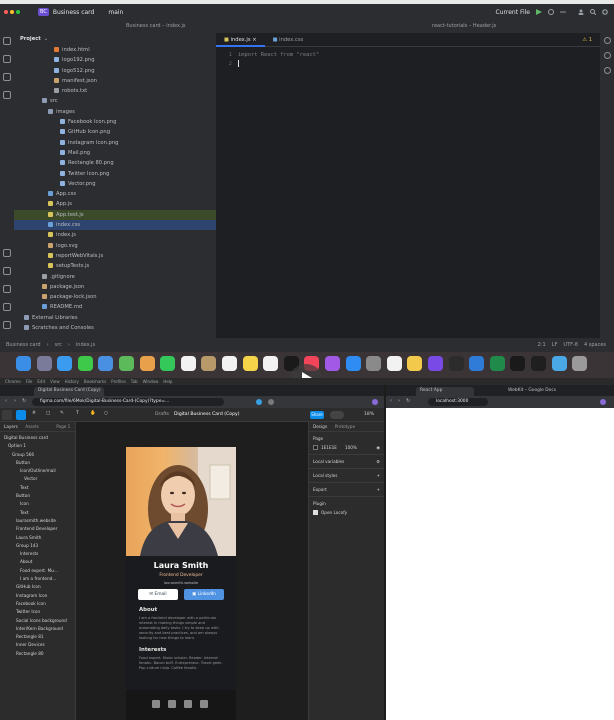 The height and width of the screenshot is (720, 614). I want to click on share-button: Share, so click(317, 415).